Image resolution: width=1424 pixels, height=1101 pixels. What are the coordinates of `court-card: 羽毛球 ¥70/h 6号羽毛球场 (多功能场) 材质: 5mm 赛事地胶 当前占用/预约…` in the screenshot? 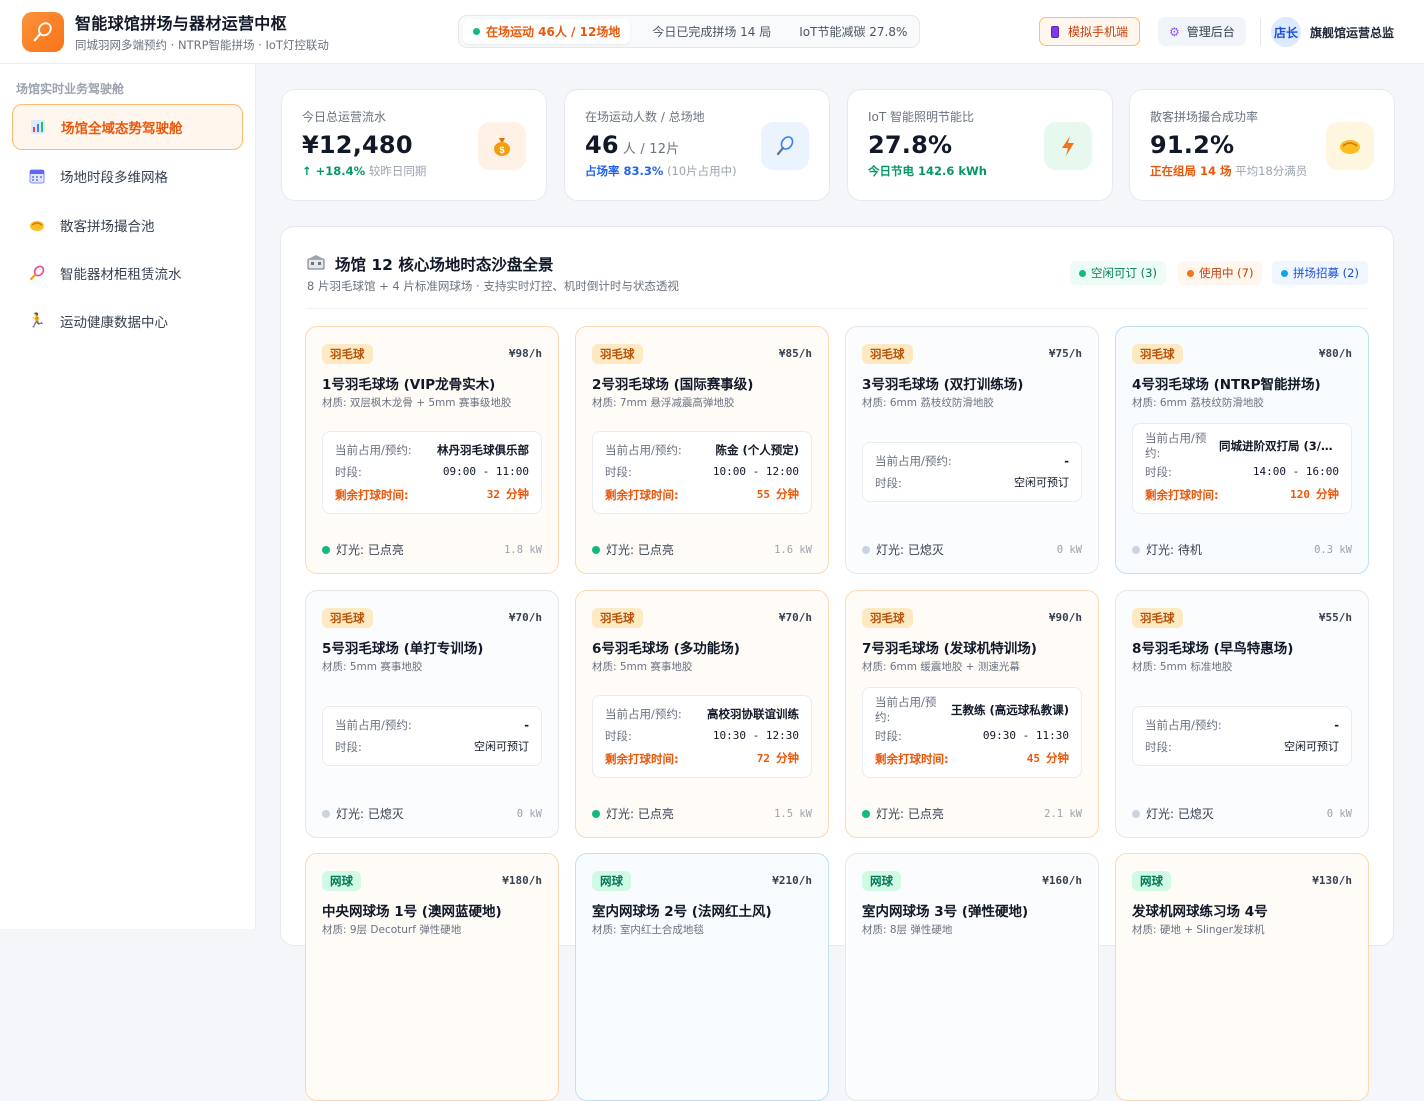 It's located at (702, 714).